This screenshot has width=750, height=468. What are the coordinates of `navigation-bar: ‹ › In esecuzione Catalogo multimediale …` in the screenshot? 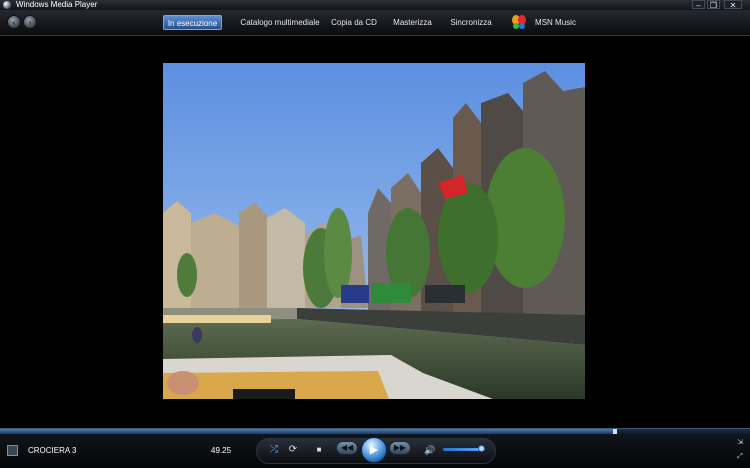 It's located at (375, 23).